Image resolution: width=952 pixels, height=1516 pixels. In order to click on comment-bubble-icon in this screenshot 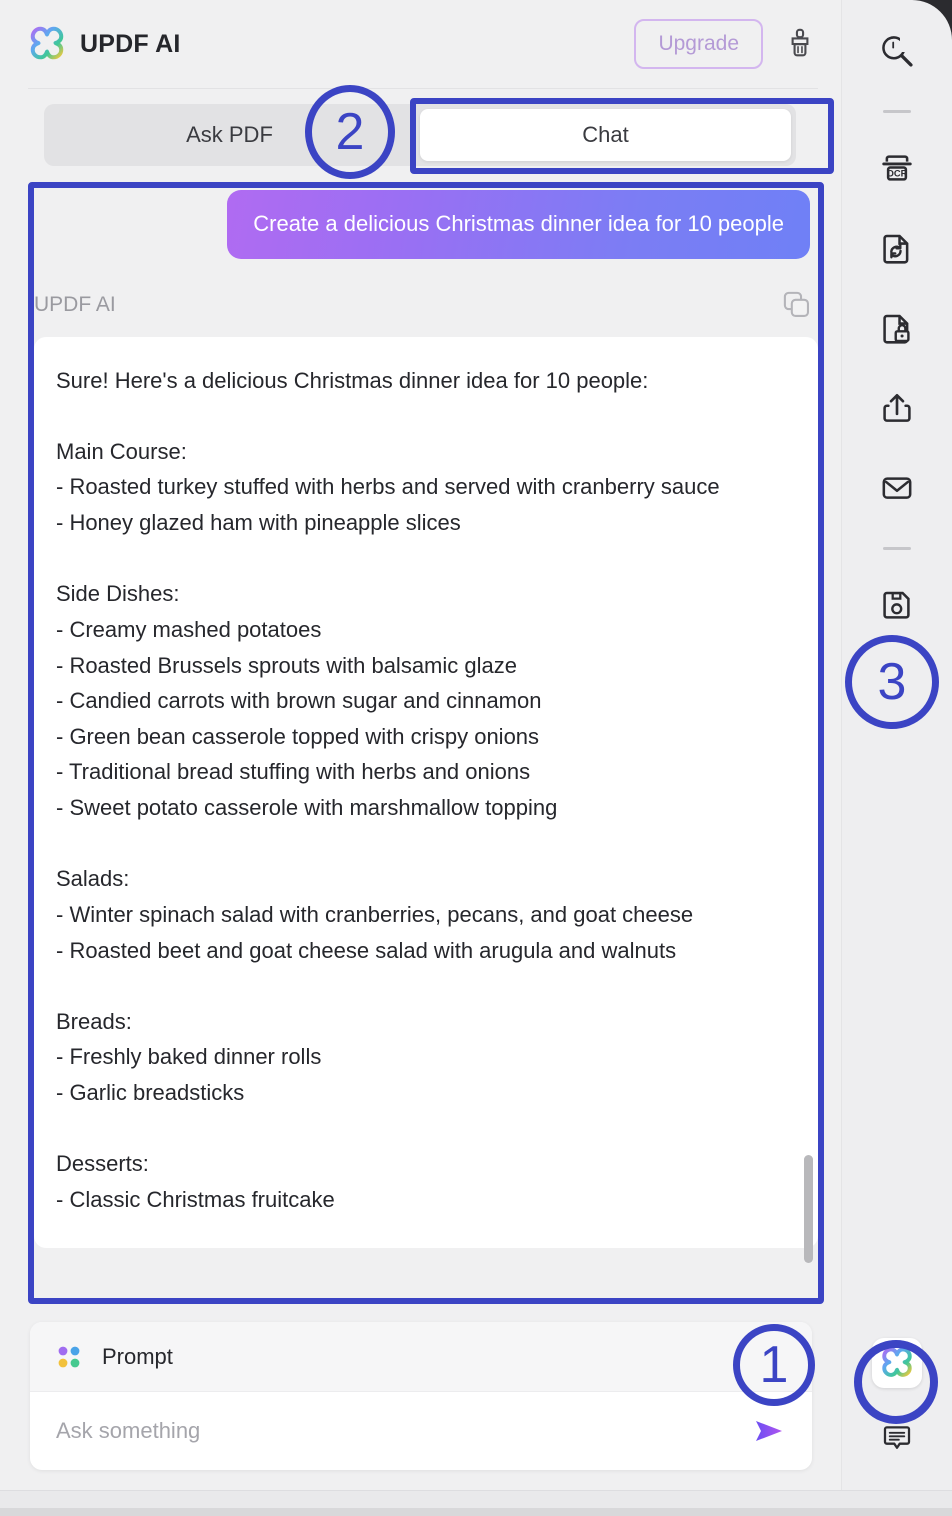, I will do `click(897, 1437)`.